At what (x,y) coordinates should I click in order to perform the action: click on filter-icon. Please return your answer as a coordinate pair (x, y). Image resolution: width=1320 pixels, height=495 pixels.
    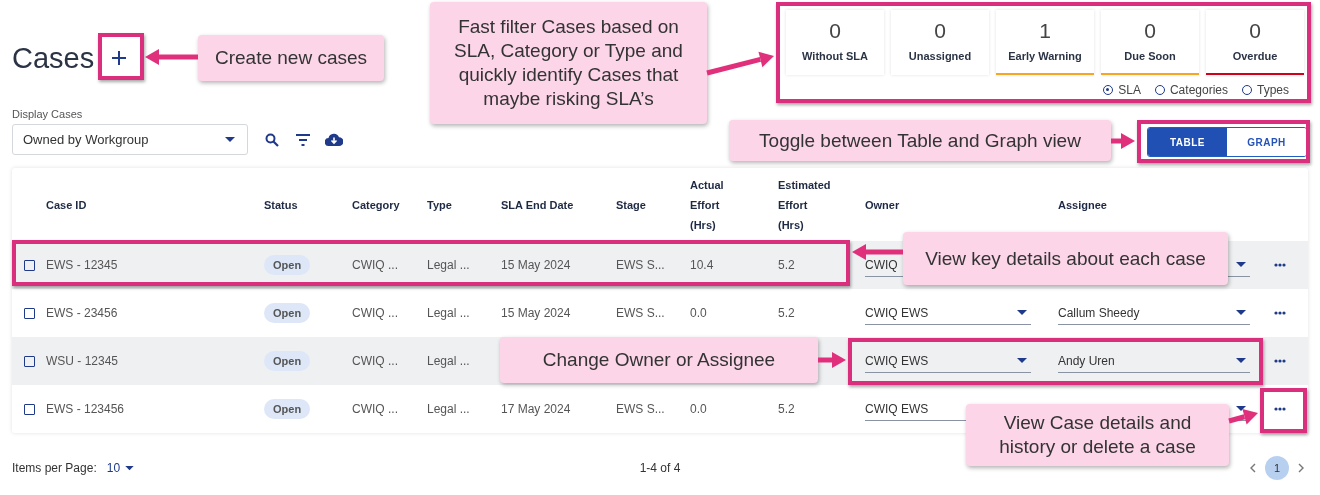
    Looking at the image, I should click on (303, 139).